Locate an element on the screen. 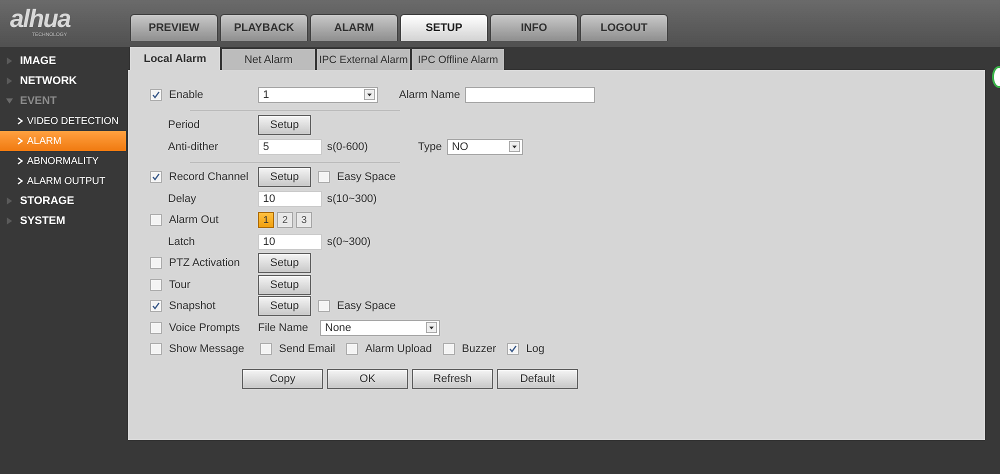 This screenshot has height=474, width=1000. sidebar-item: STORAGE is located at coordinates (64, 201).